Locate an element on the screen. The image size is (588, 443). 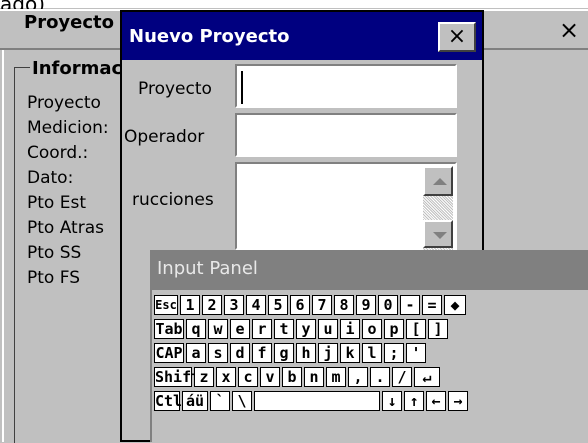
proyecto-input is located at coordinates (346, 86).